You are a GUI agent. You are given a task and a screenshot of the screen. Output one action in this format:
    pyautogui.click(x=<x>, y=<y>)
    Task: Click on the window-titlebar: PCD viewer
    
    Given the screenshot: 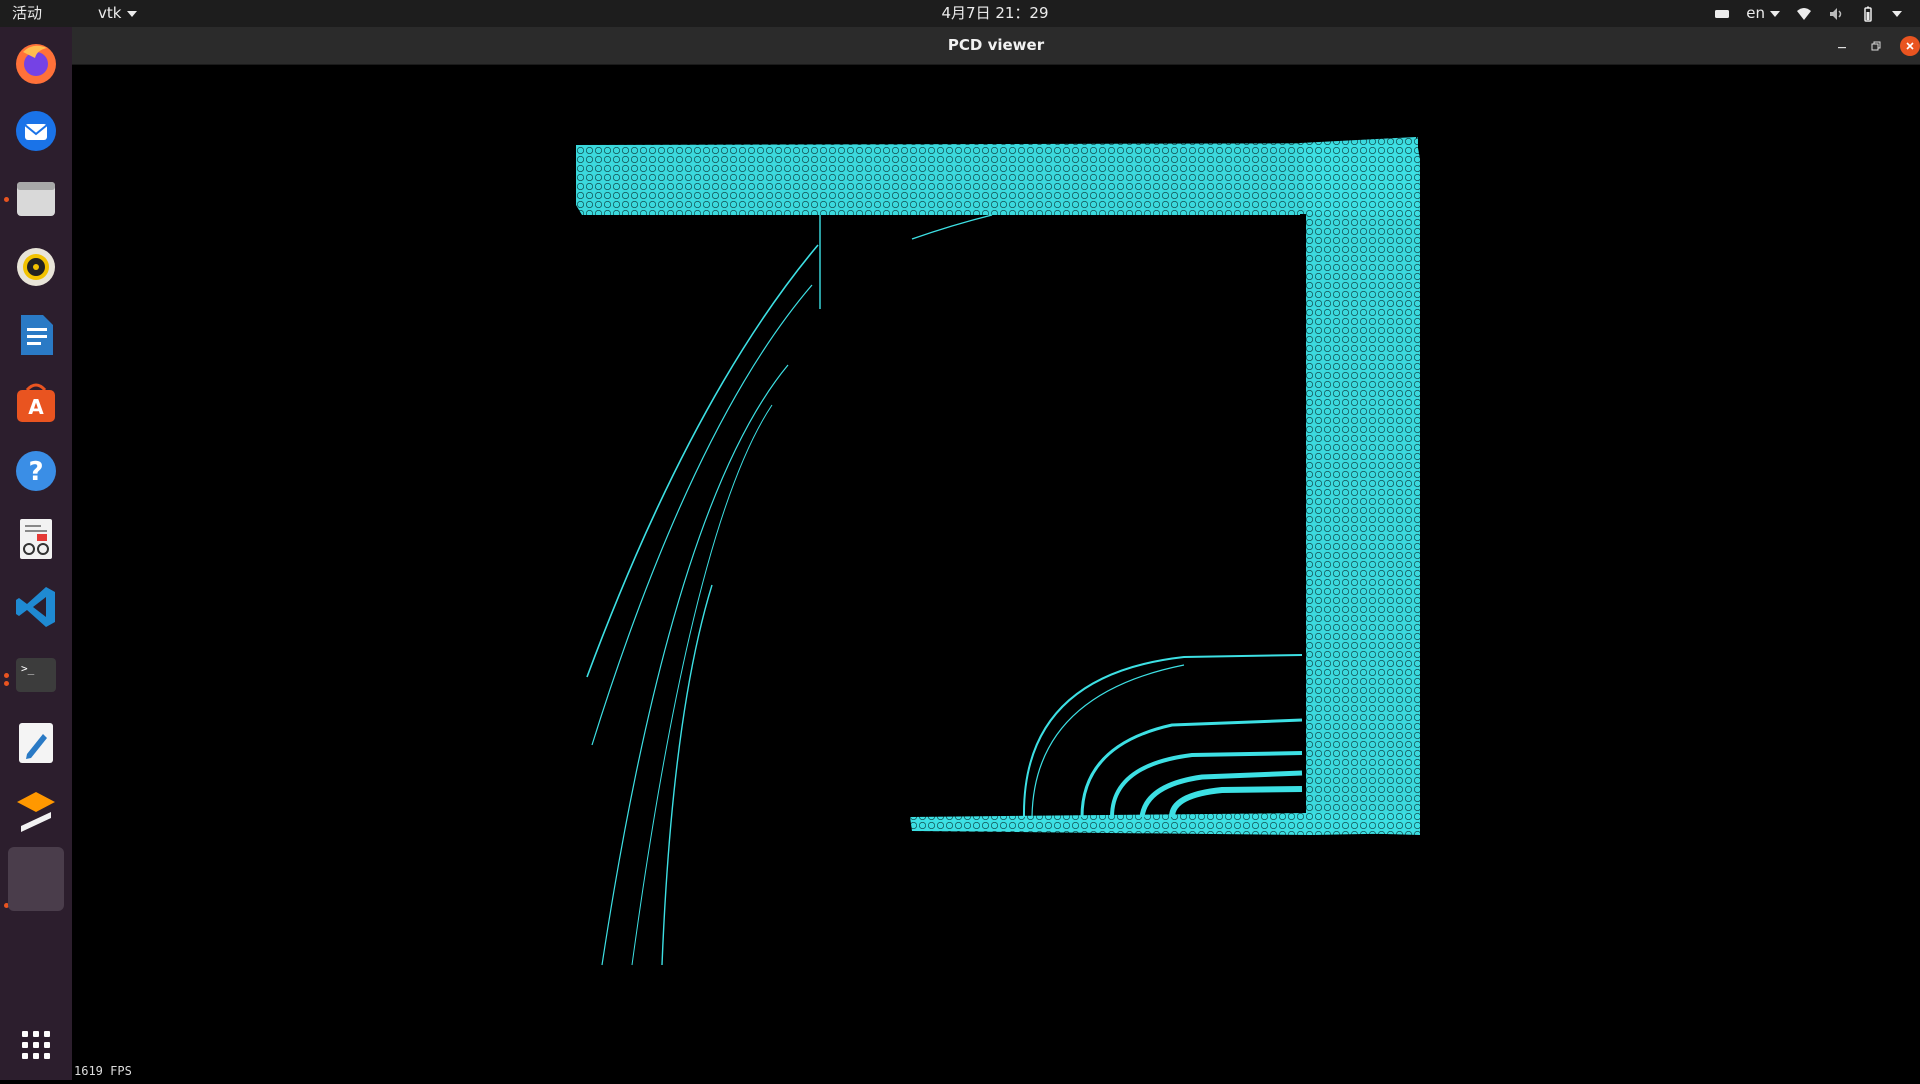 What is the action you would take?
    pyautogui.click(x=996, y=46)
    